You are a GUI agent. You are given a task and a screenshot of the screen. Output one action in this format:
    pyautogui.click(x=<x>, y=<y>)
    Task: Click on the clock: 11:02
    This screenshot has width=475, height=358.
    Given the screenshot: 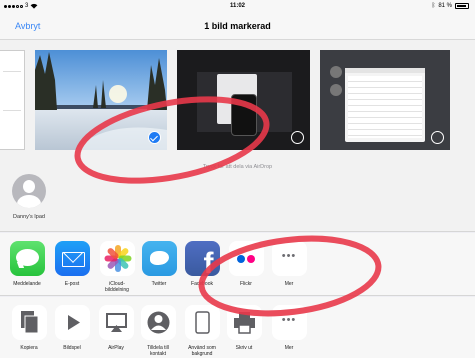 What is the action you would take?
    pyautogui.click(x=237, y=6)
    